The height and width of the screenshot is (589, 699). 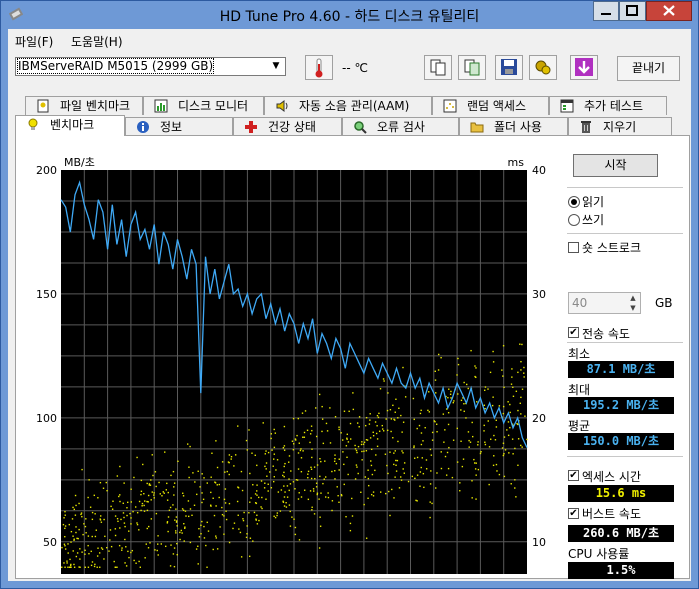 I want to click on read-label: 읽기, so click(x=593, y=202).